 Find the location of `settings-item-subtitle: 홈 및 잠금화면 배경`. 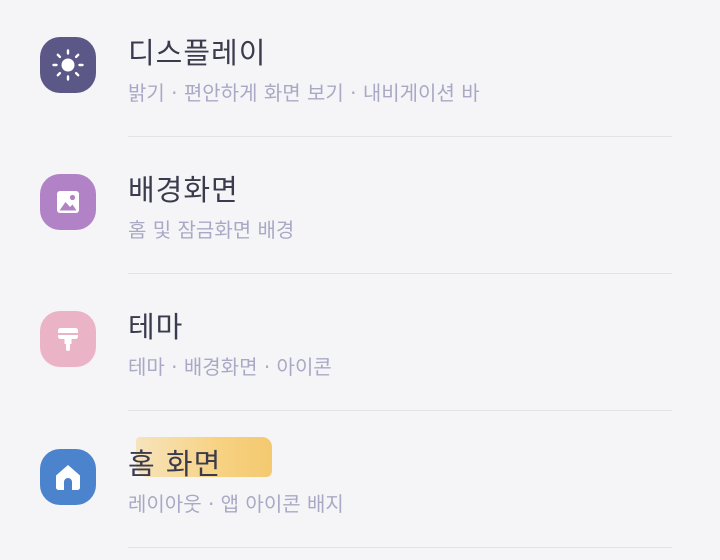

settings-item-subtitle: 홈 및 잠금화면 배경 is located at coordinates (211, 230).